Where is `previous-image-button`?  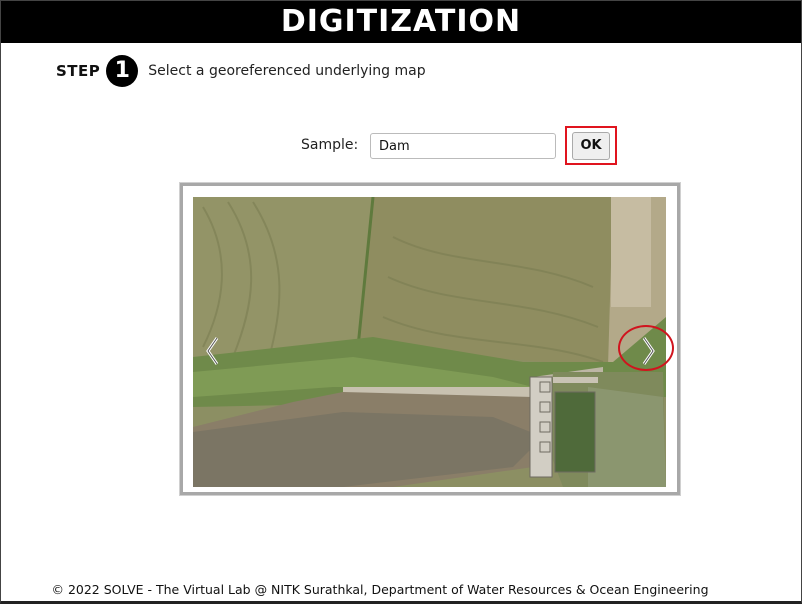
previous-image-button is located at coordinates (212, 351).